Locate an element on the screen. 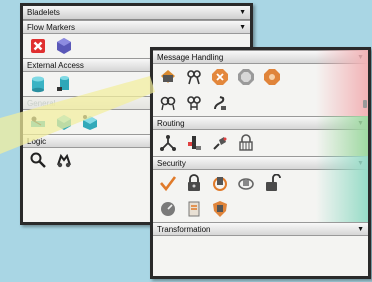 This screenshot has width=372, height=282. ribbon-icon is located at coordinates (220, 103).